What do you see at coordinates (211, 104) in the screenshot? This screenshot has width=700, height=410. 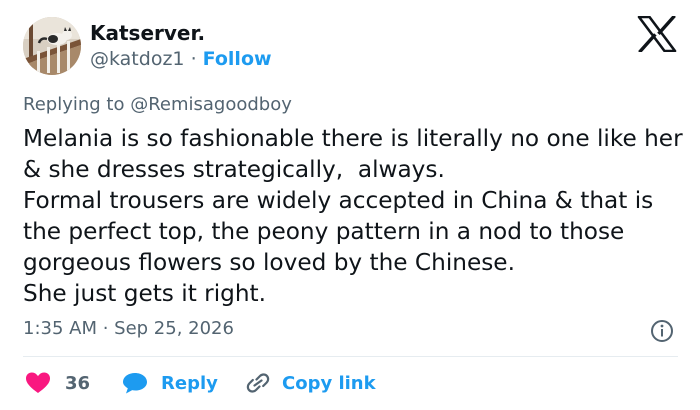 I see `replying-mention: @Remisagoodboy` at bounding box center [211, 104].